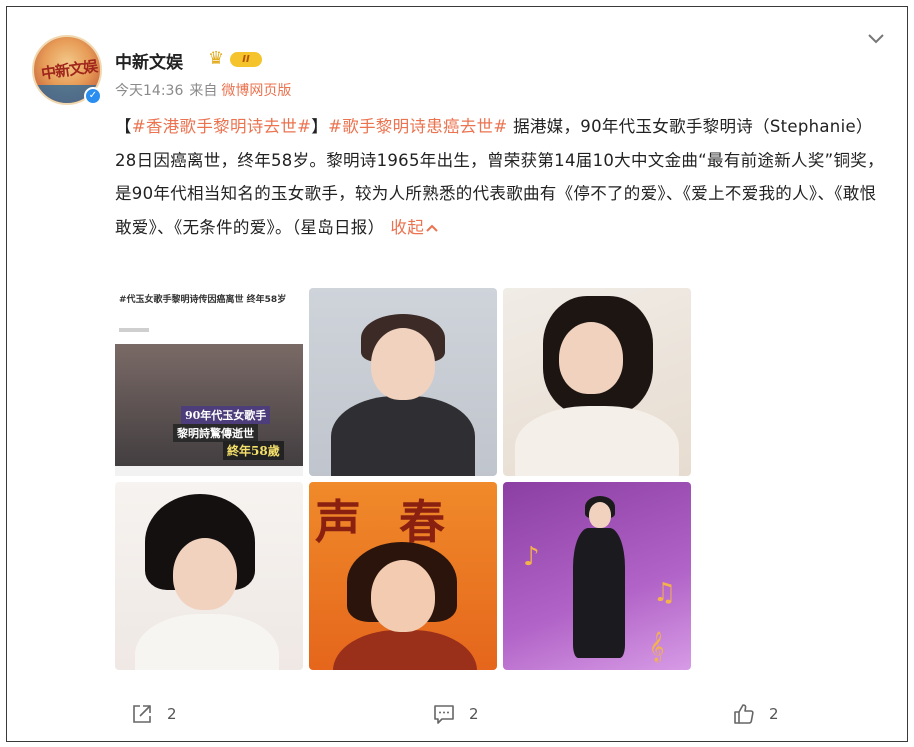  I want to click on music-note-icon: ♫, so click(665, 593).